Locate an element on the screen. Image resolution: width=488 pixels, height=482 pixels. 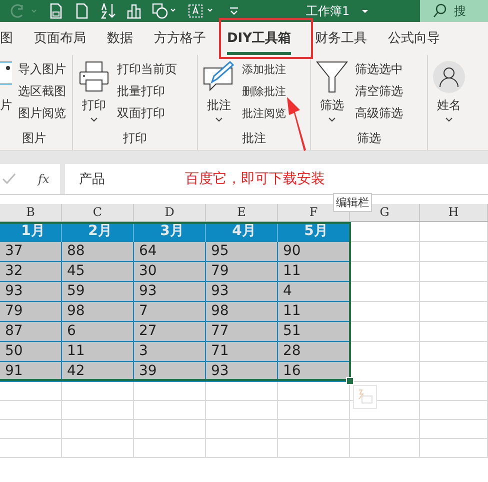
table-cell: 45 is located at coordinates (98, 272).